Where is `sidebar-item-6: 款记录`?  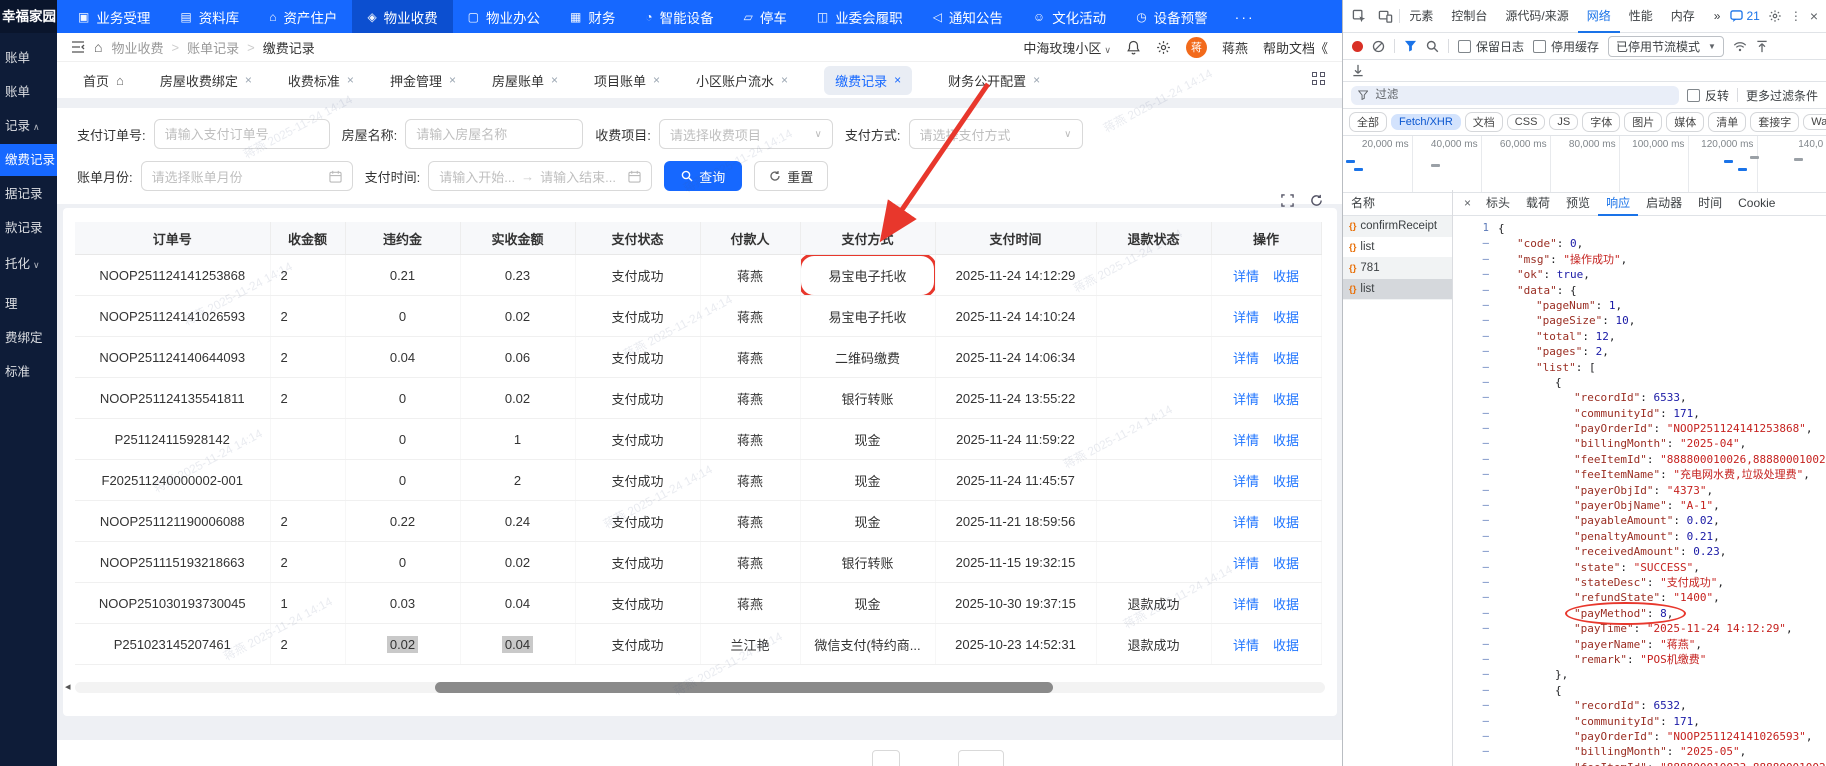 sidebar-item-6: 款记录 is located at coordinates (28, 228).